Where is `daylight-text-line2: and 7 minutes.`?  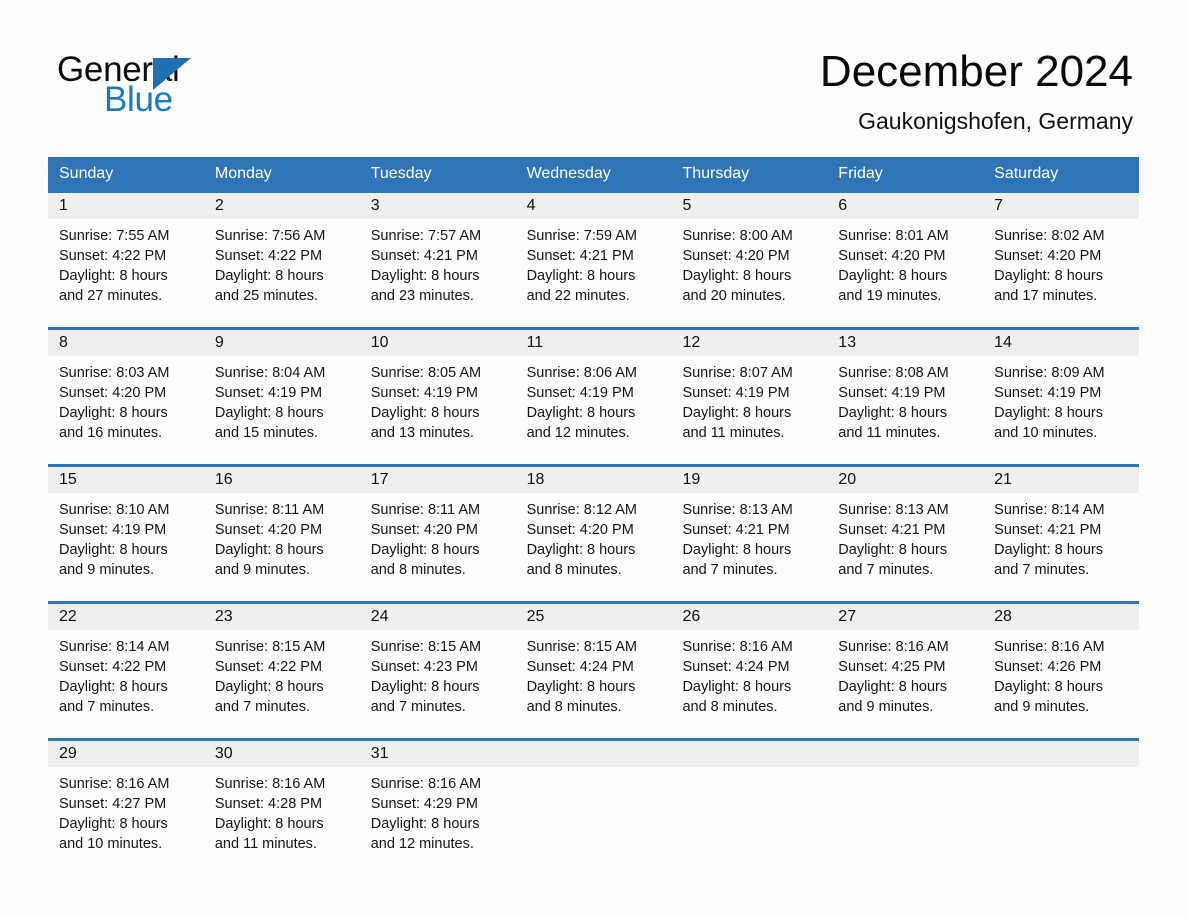
daylight-text-line2: and 7 minutes. is located at coordinates (418, 707).